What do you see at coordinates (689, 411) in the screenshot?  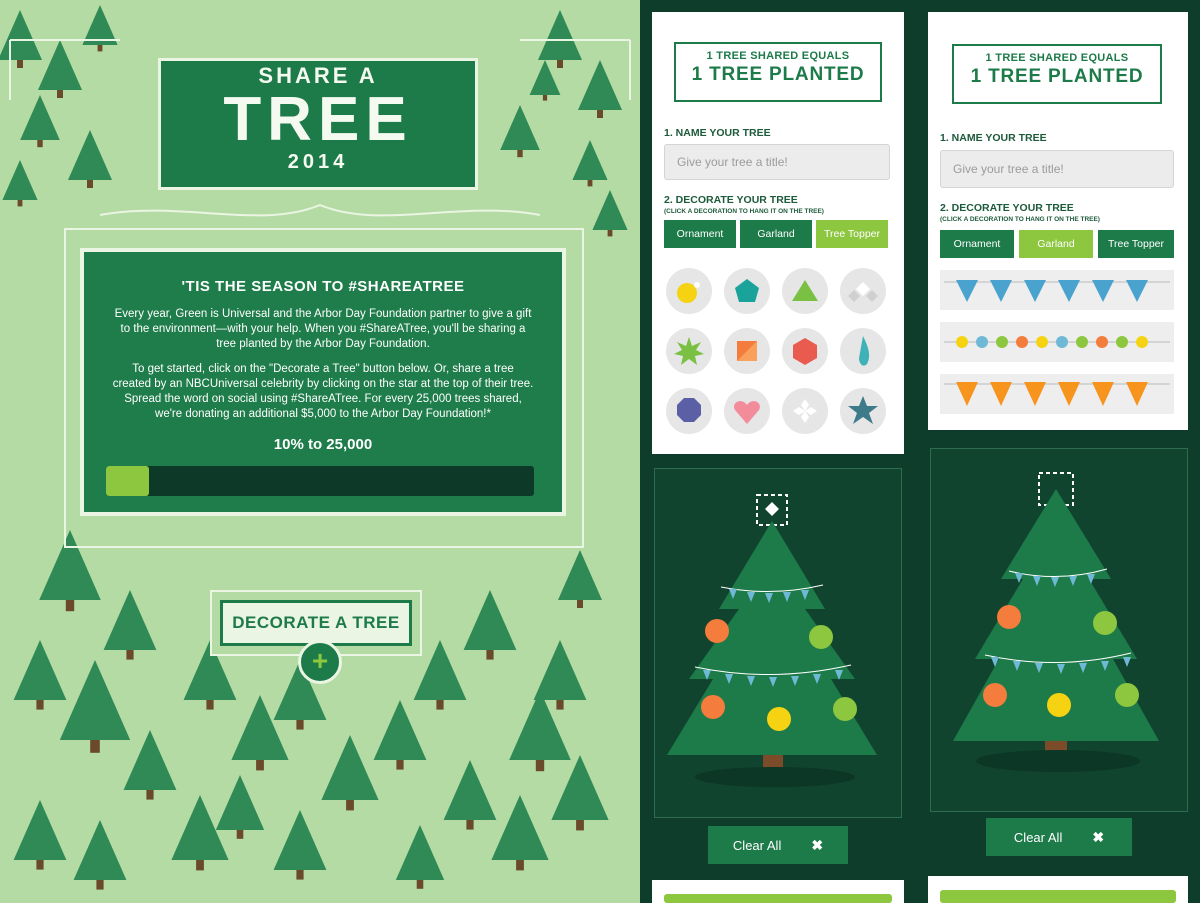 I see `ornament-octagon-icon` at bounding box center [689, 411].